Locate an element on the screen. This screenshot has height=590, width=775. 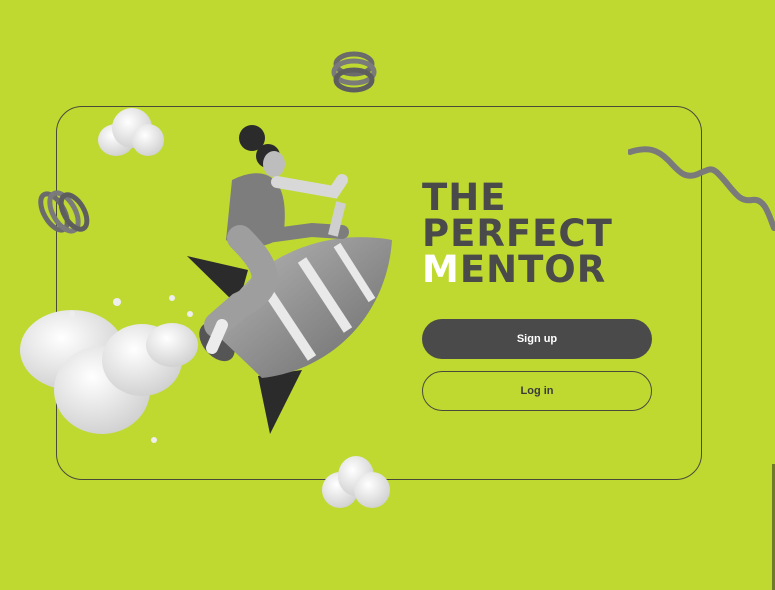
squiggle-icon is located at coordinates (701, 188).